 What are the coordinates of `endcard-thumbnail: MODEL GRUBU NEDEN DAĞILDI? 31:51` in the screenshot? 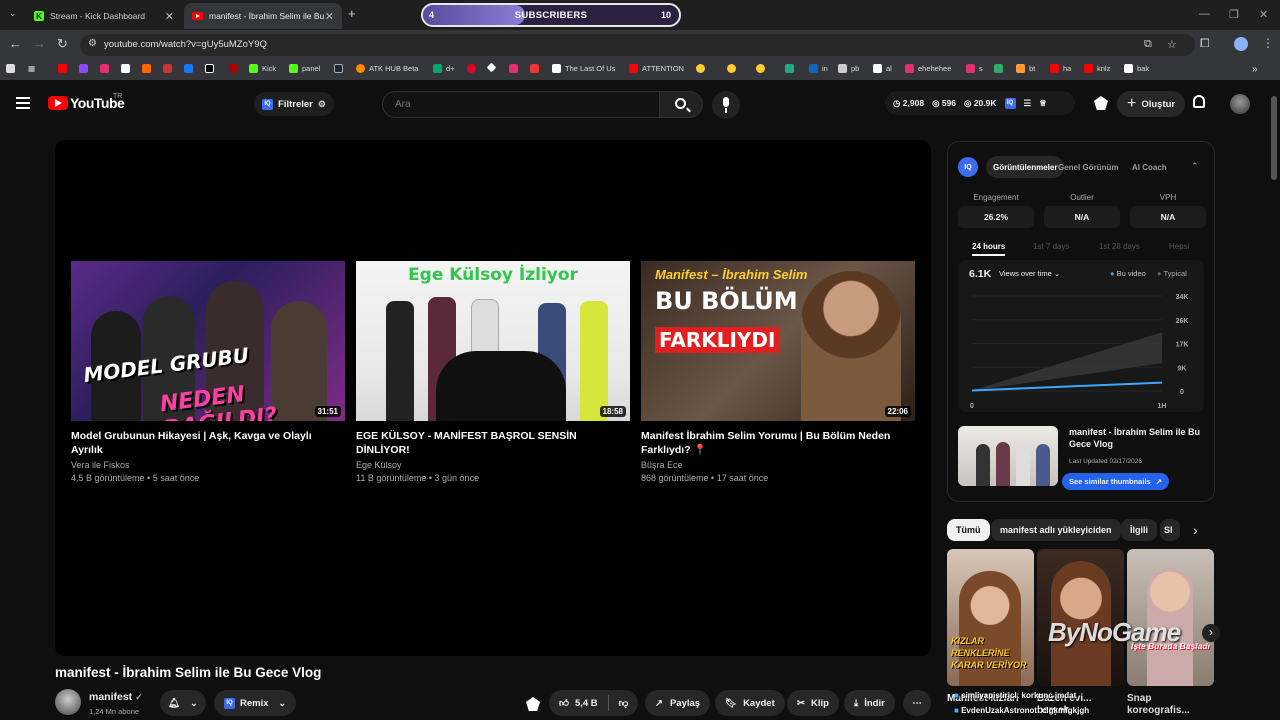 It's located at (208, 341).